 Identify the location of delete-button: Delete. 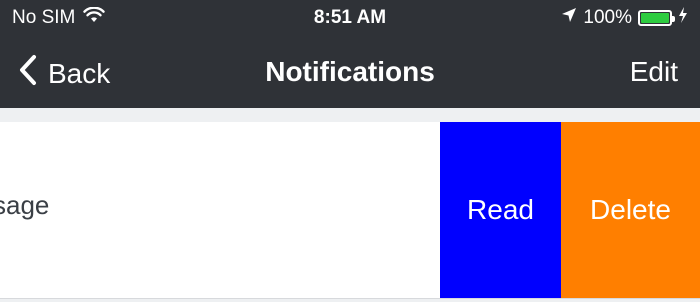
(630, 210).